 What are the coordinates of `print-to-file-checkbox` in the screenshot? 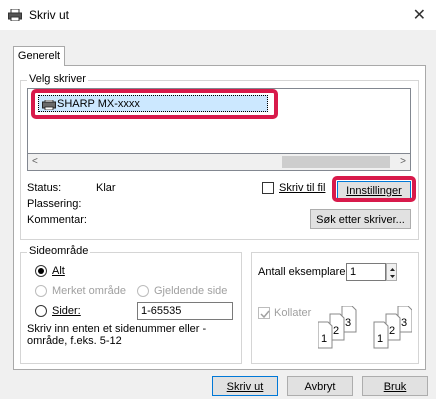 It's located at (268, 188).